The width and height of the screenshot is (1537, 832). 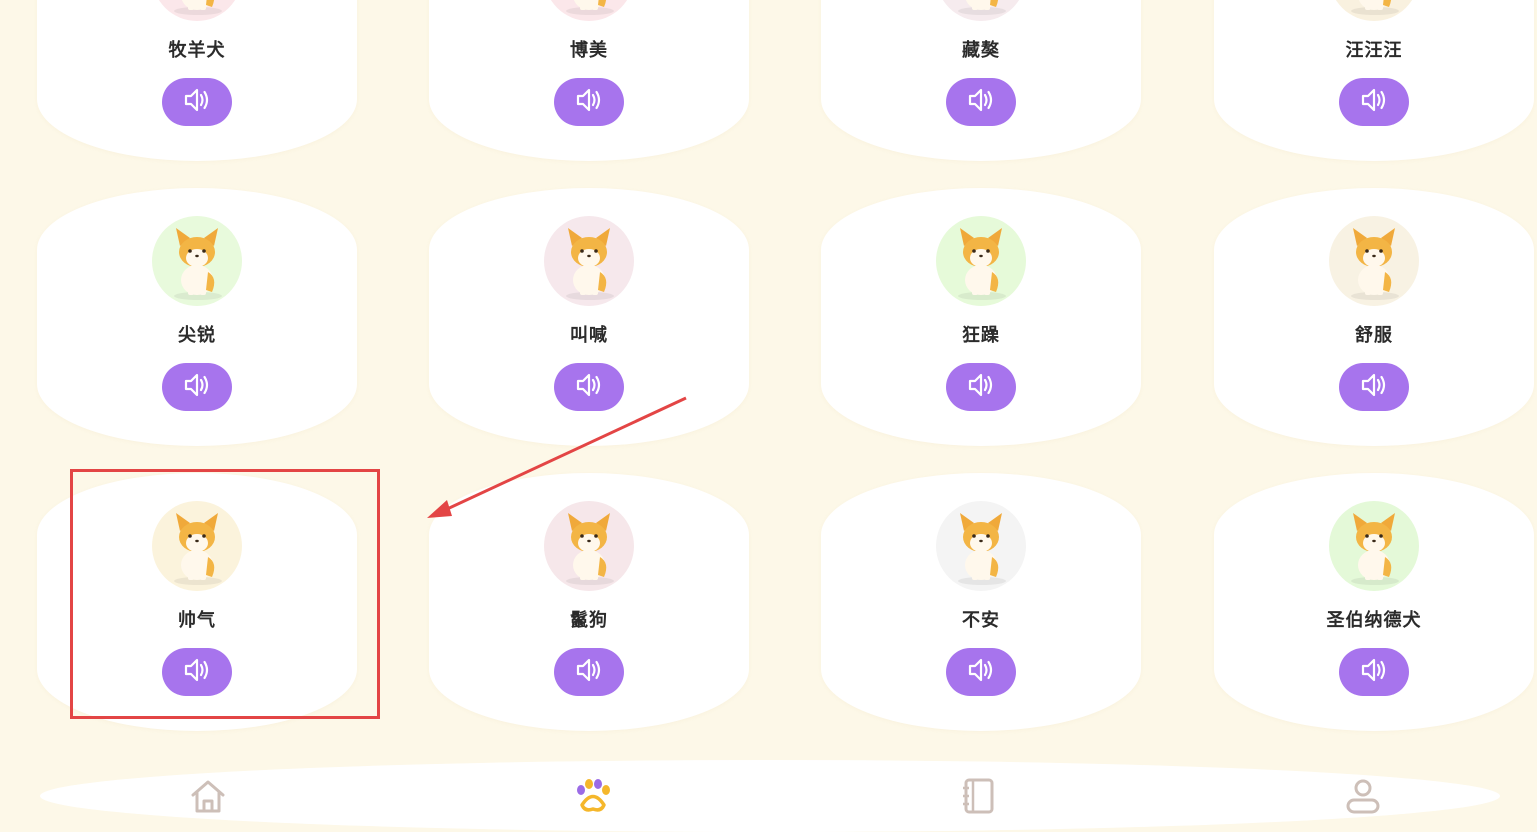 I want to click on annotation-arrow, so click(x=557, y=457).